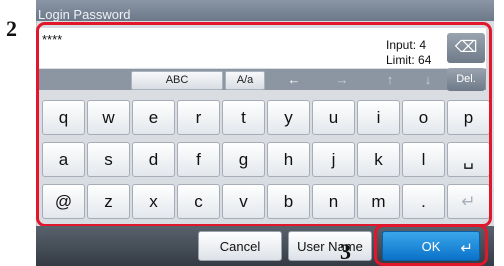  Describe the element at coordinates (345, 251) in the screenshot. I see `step-3-callout: 3` at that location.